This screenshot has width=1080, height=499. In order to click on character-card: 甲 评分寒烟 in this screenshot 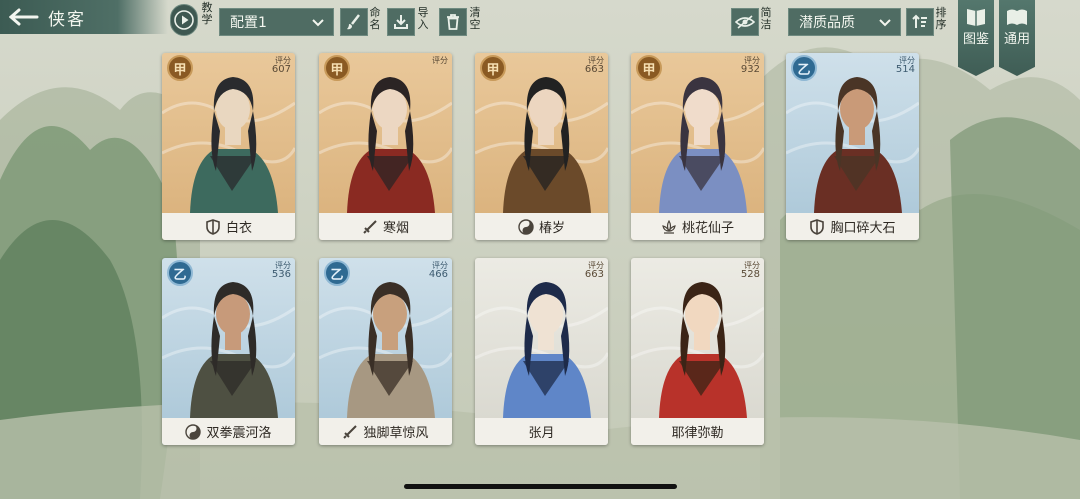, I will do `click(385, 146)`.